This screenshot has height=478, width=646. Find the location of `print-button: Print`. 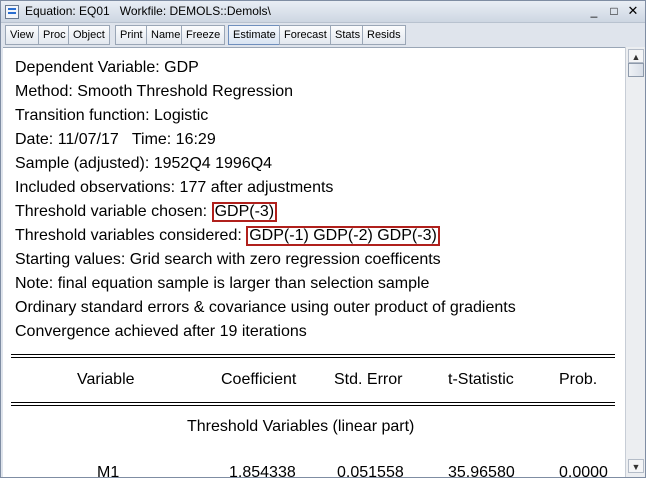

print-button: Print is located at coordinates (131, 35).